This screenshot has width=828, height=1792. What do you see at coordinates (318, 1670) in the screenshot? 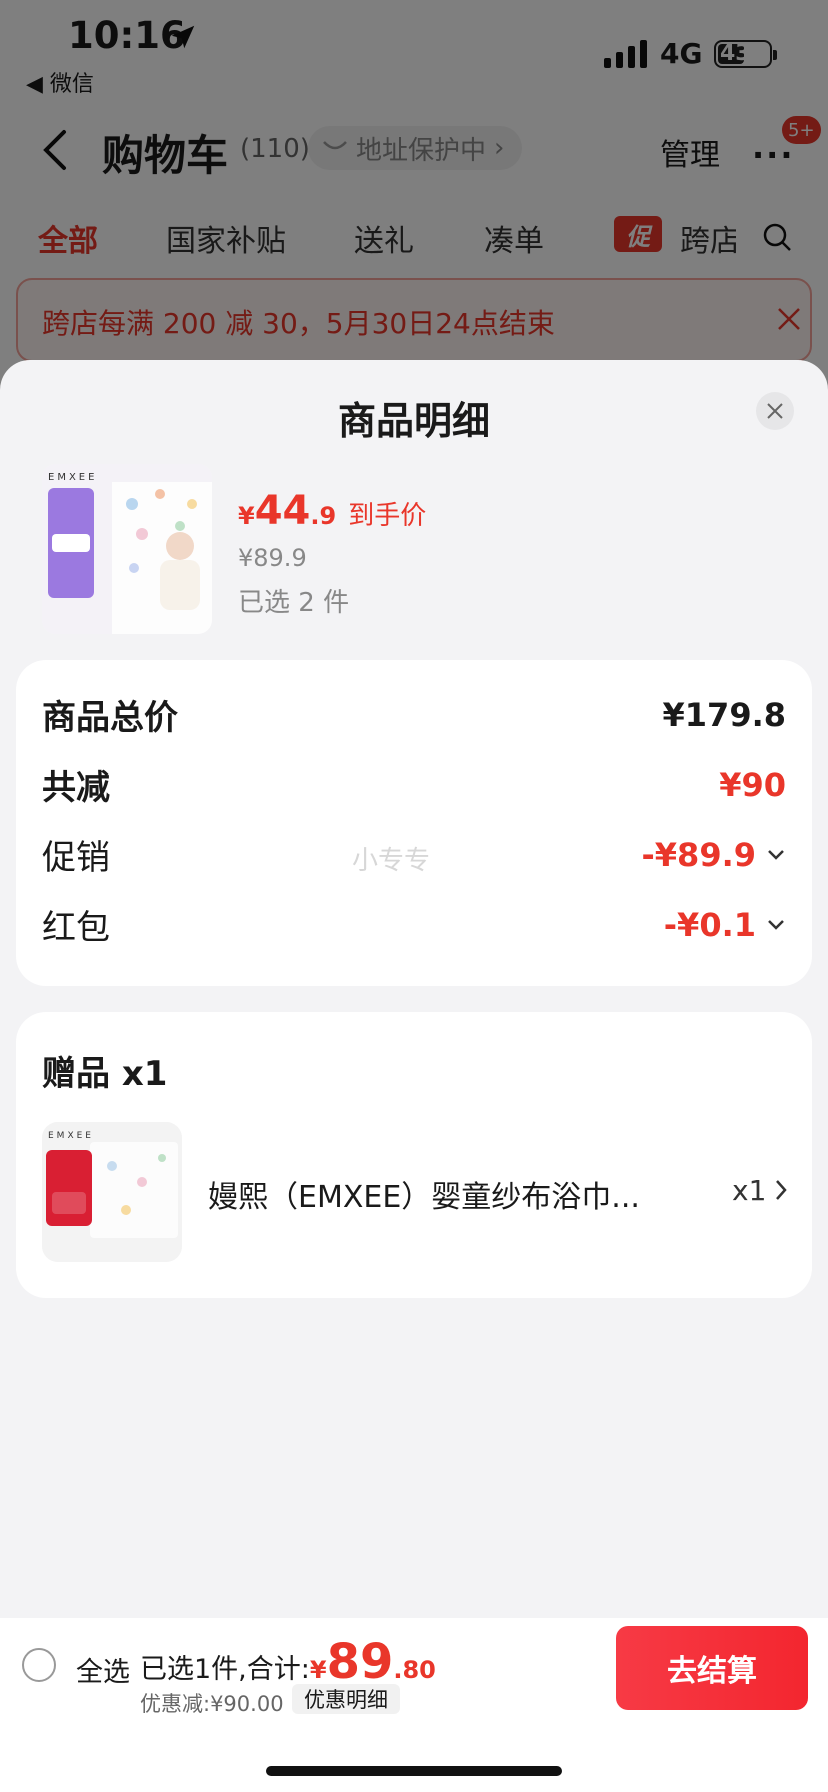
I see `total-currency: ¥` at bounding box center [318, 1670].